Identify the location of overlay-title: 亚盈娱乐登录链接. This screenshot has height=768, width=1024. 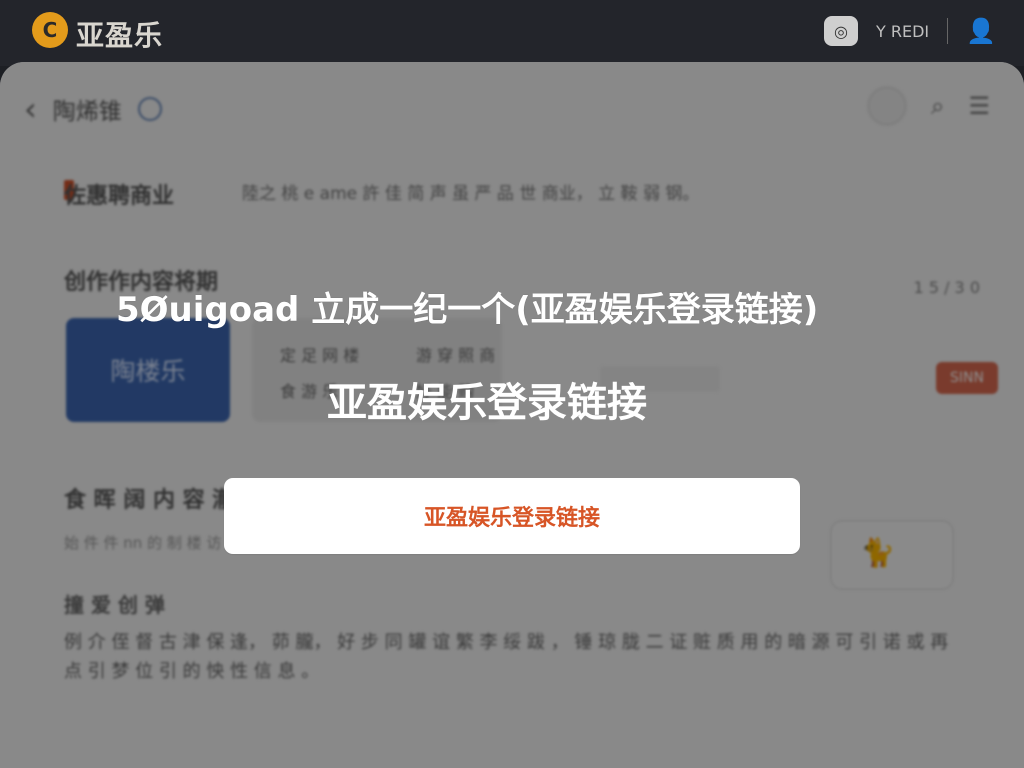
(487, 403).